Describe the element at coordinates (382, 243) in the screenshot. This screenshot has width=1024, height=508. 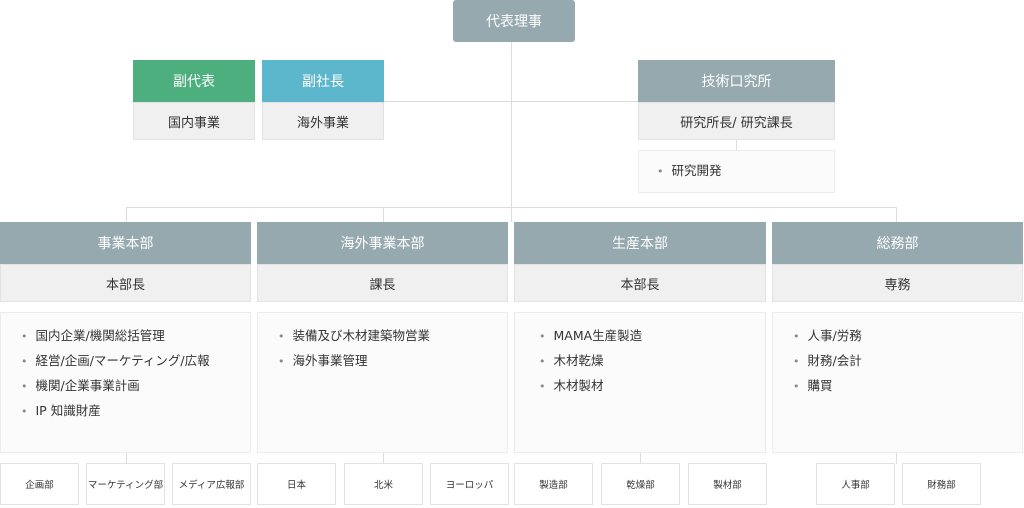
I see `division-header-overseas: 海外事業本部` at that location.